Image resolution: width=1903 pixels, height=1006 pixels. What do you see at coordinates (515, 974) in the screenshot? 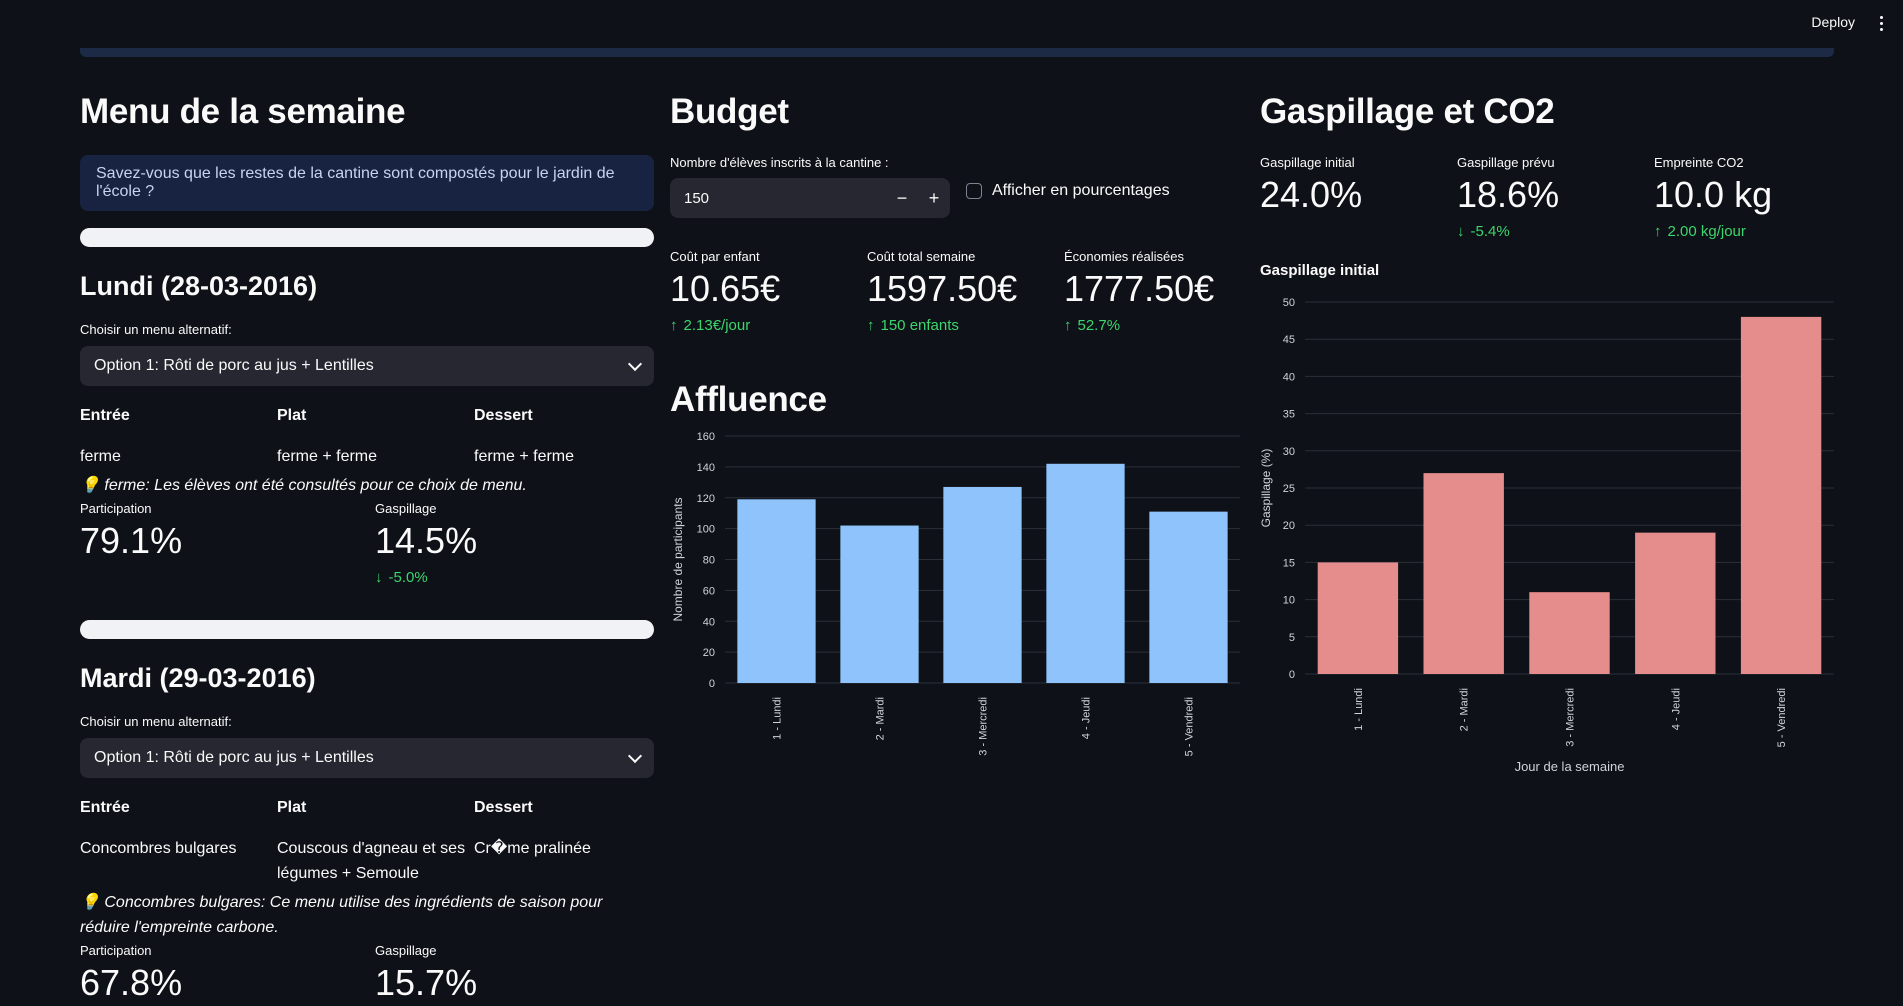
I see `gaspillage-metric: Gaspillage 15.7%` at bounding box center [515, 974].